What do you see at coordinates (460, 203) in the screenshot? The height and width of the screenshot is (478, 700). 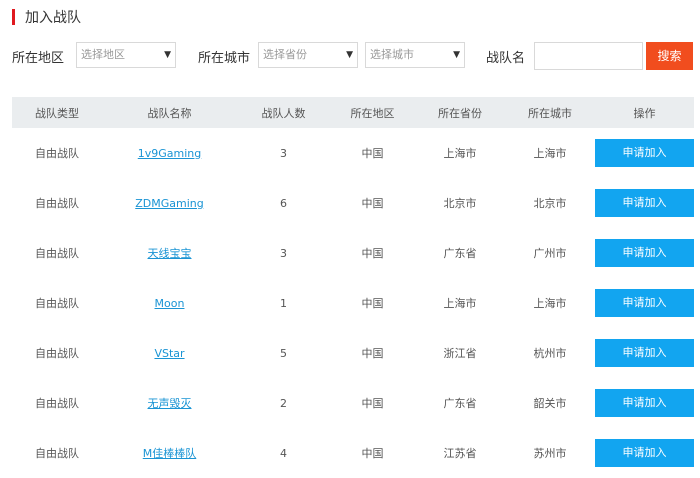 I see `team-province: 北京市` at bounding box center [460, 203].